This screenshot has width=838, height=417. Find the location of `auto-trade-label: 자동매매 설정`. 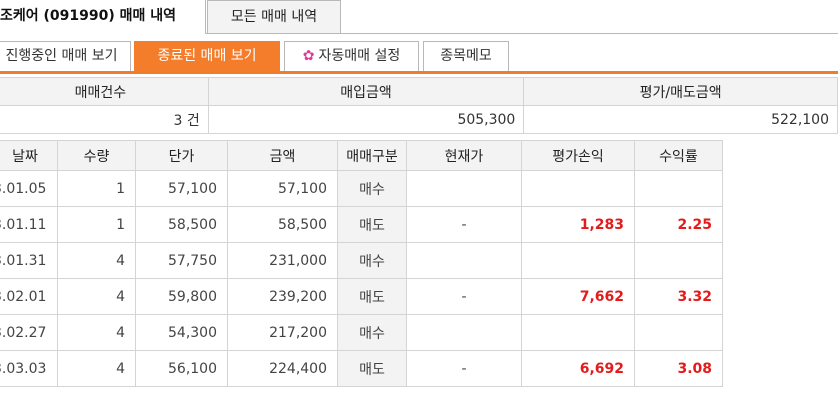

auto-trade-label: 자동매매 설정 is located at coordinates (359, 56).